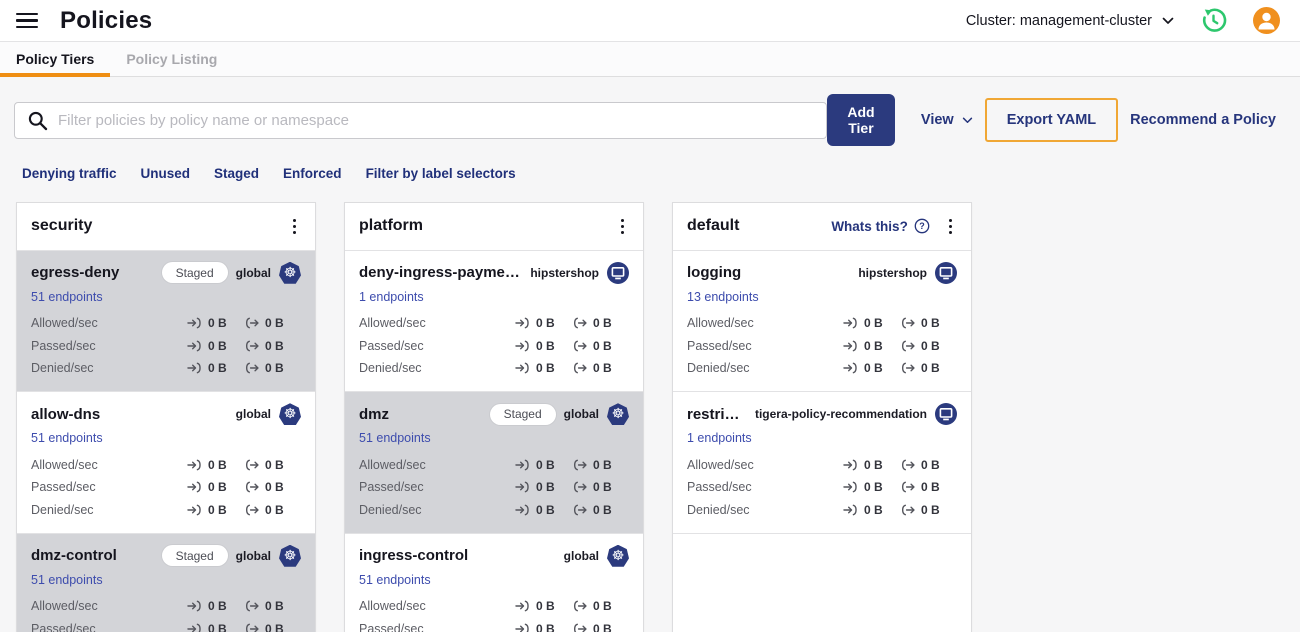  I want to click on search-input, so click(436, 120).